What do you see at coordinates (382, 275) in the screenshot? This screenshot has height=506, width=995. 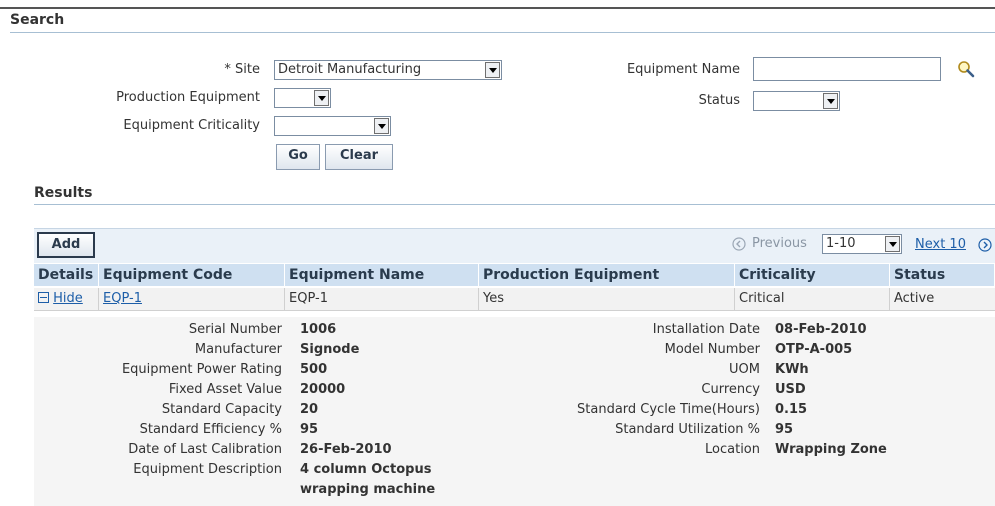 I see `col-equipment-name: Equipment Name` at bounding box center [382, 275].